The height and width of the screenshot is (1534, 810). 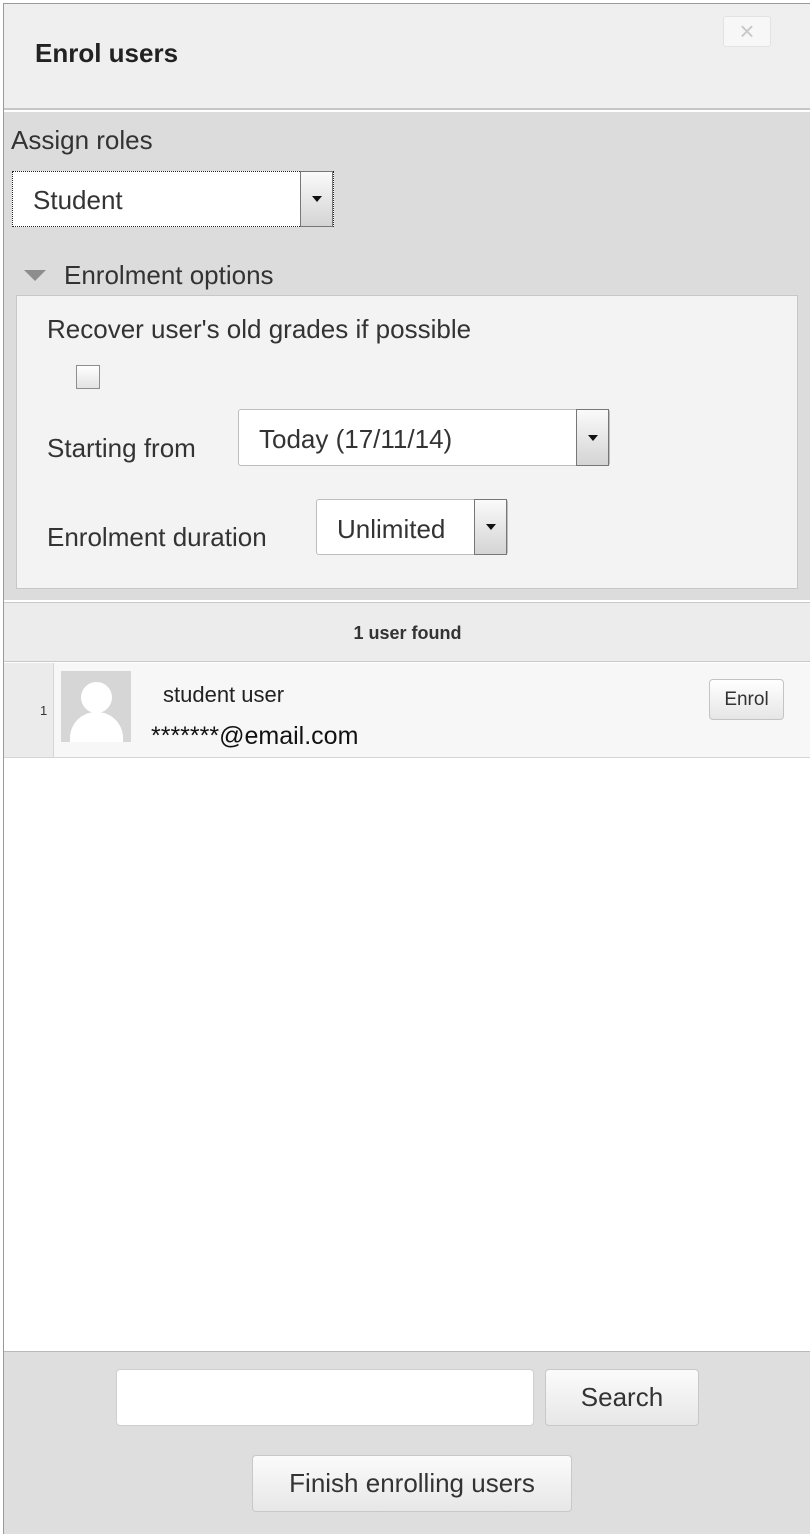 I want to click on assign-roles-label: Assign roles, so click(x=82, y=140).